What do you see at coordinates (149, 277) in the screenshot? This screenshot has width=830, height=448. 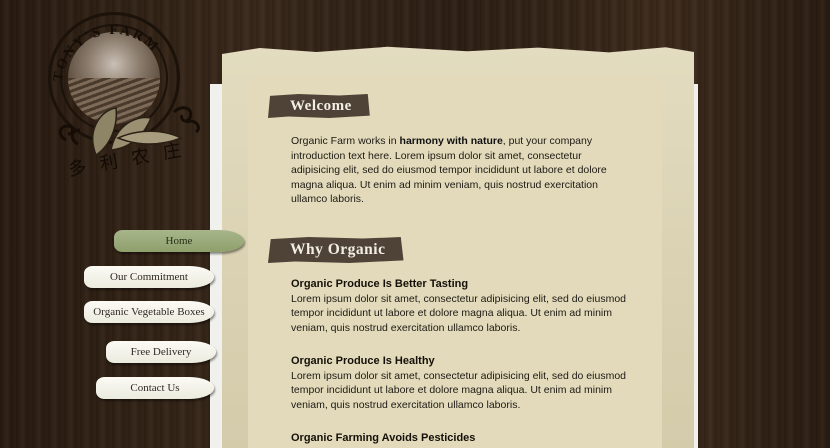 I see `nav-item-our-commitment: Our Commitment` at bounding box center [149, 277].